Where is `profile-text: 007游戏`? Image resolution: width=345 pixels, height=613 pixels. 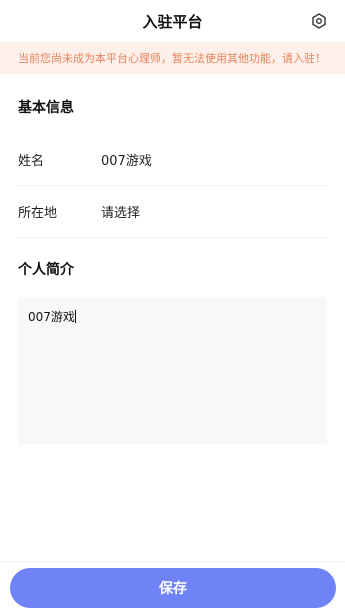 profile-text: 007游戏 is located at coordinates (51, 317).